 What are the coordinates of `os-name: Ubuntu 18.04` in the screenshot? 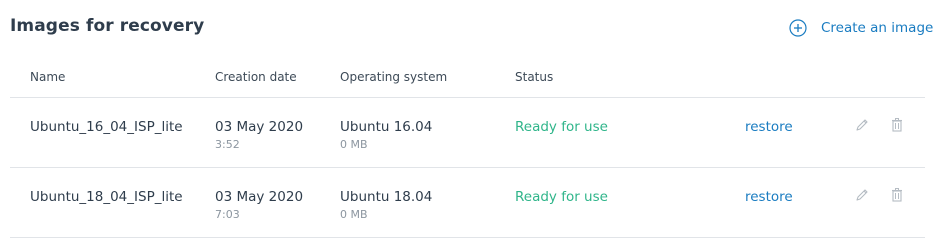 It's located at (386, 197).